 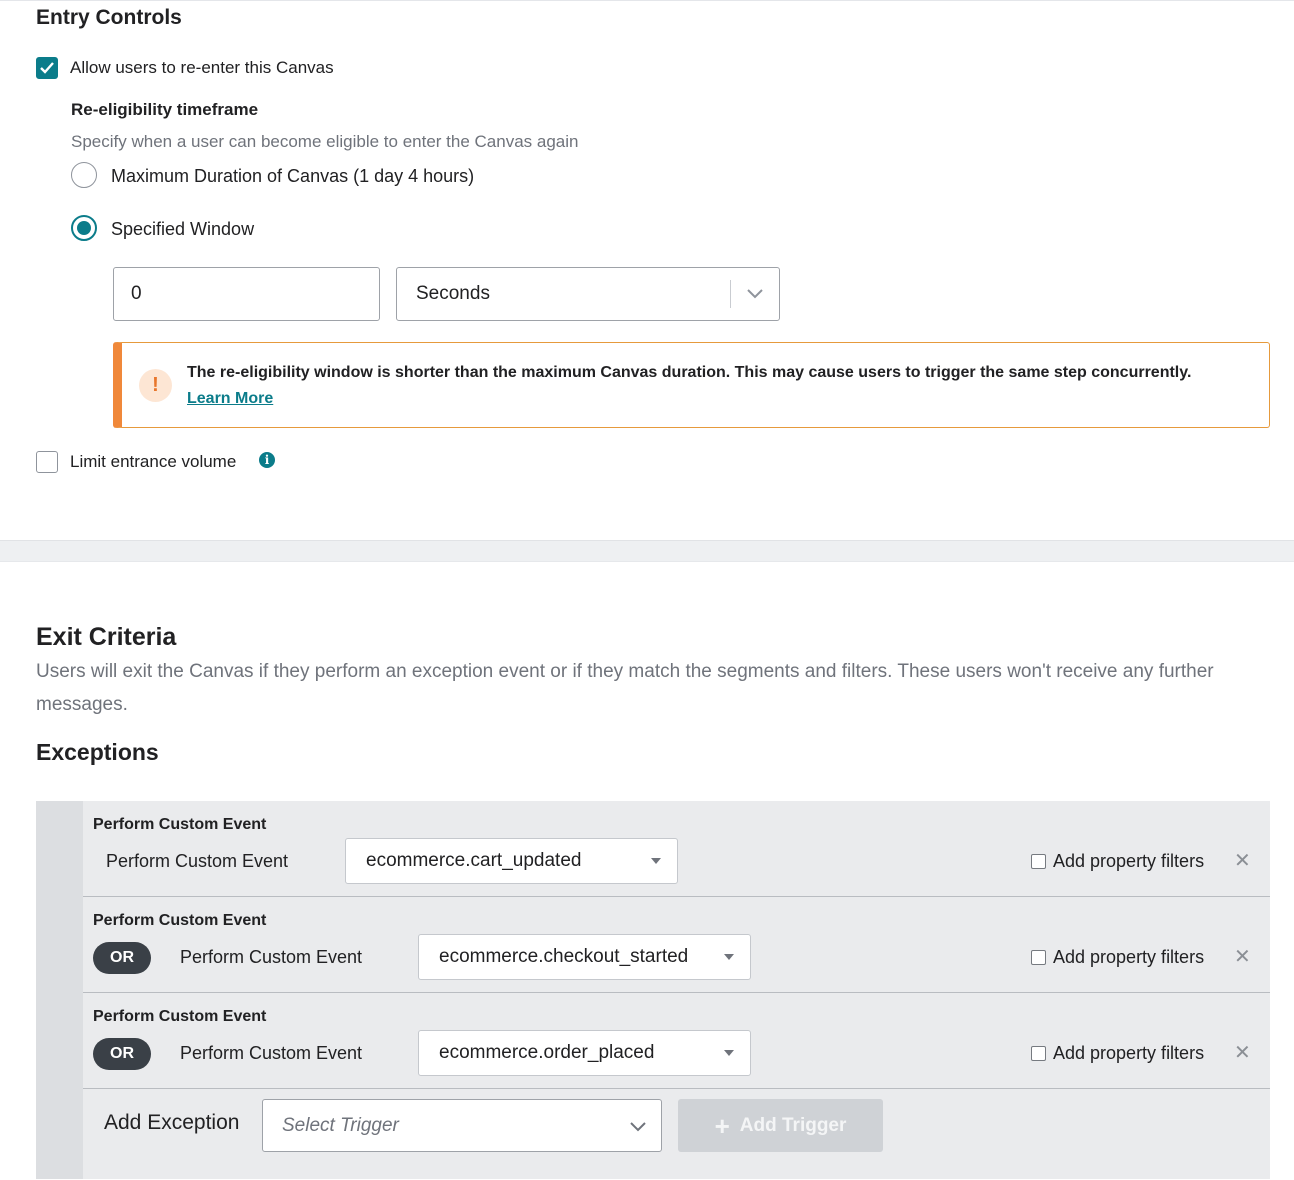 I want to click on add-trigger-button: + Add Trigger, so click(x=780, y=1125).